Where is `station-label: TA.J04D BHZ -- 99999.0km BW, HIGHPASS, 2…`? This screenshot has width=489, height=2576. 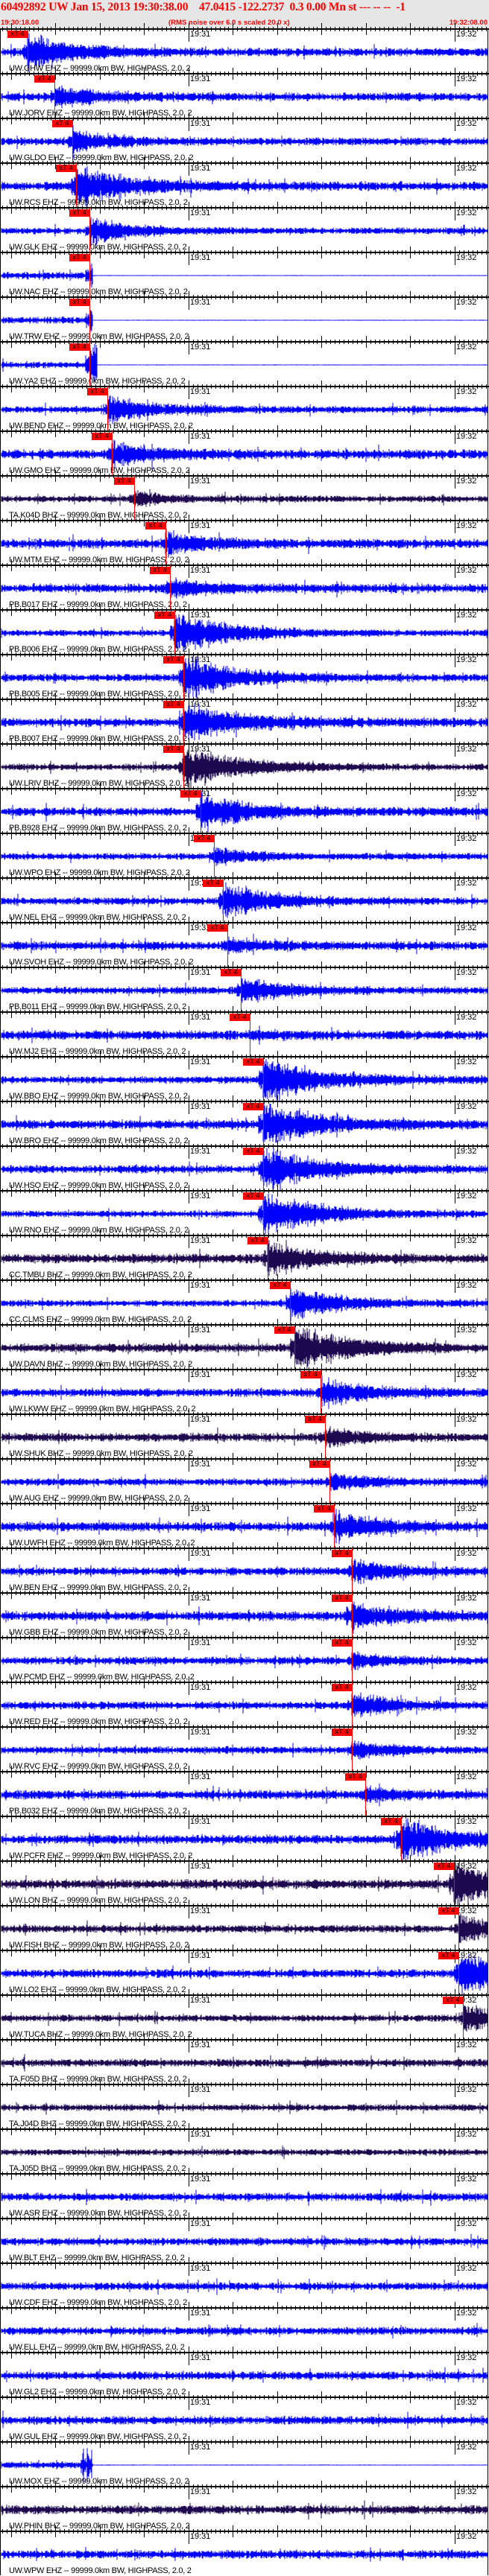 station-label: TA.J04D BHZ -- 99999.0km BW, HIGHPASS, 2… is located at coordinates (98, 2123).